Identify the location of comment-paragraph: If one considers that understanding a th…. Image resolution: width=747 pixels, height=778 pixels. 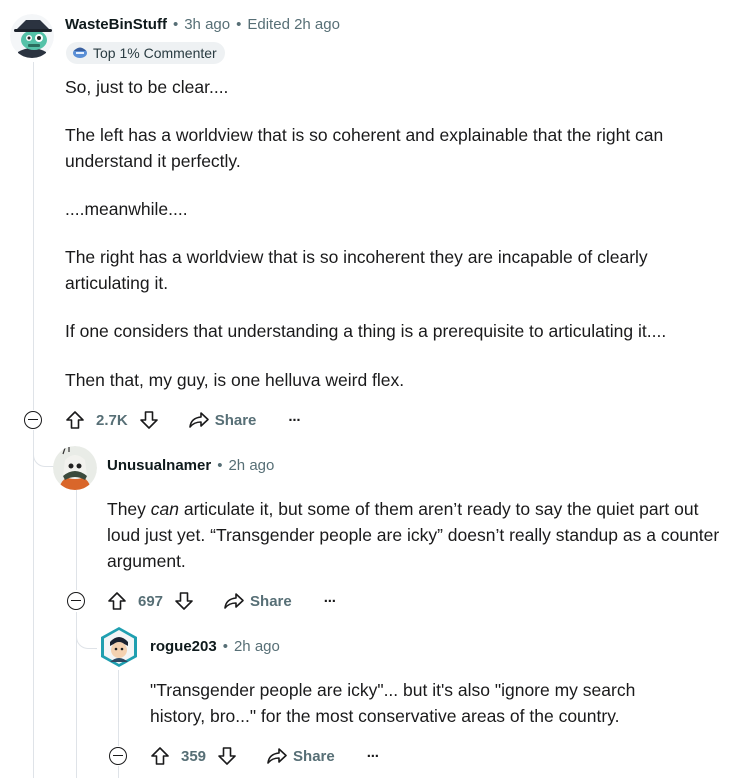
(366, 331).